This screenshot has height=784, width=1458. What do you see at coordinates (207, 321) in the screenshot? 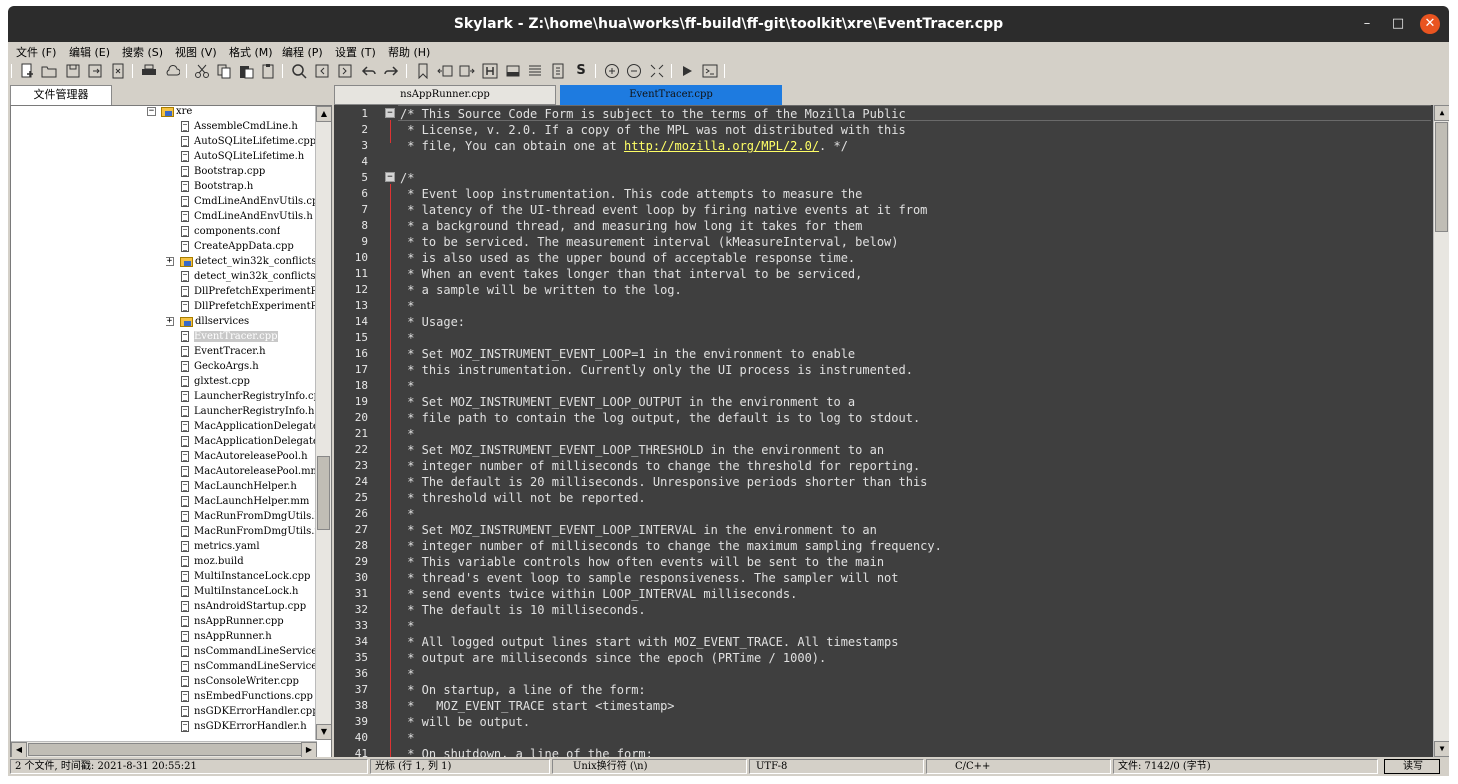
I see `tree-folder-item: + dllservices` at bounding box center [207, 321].